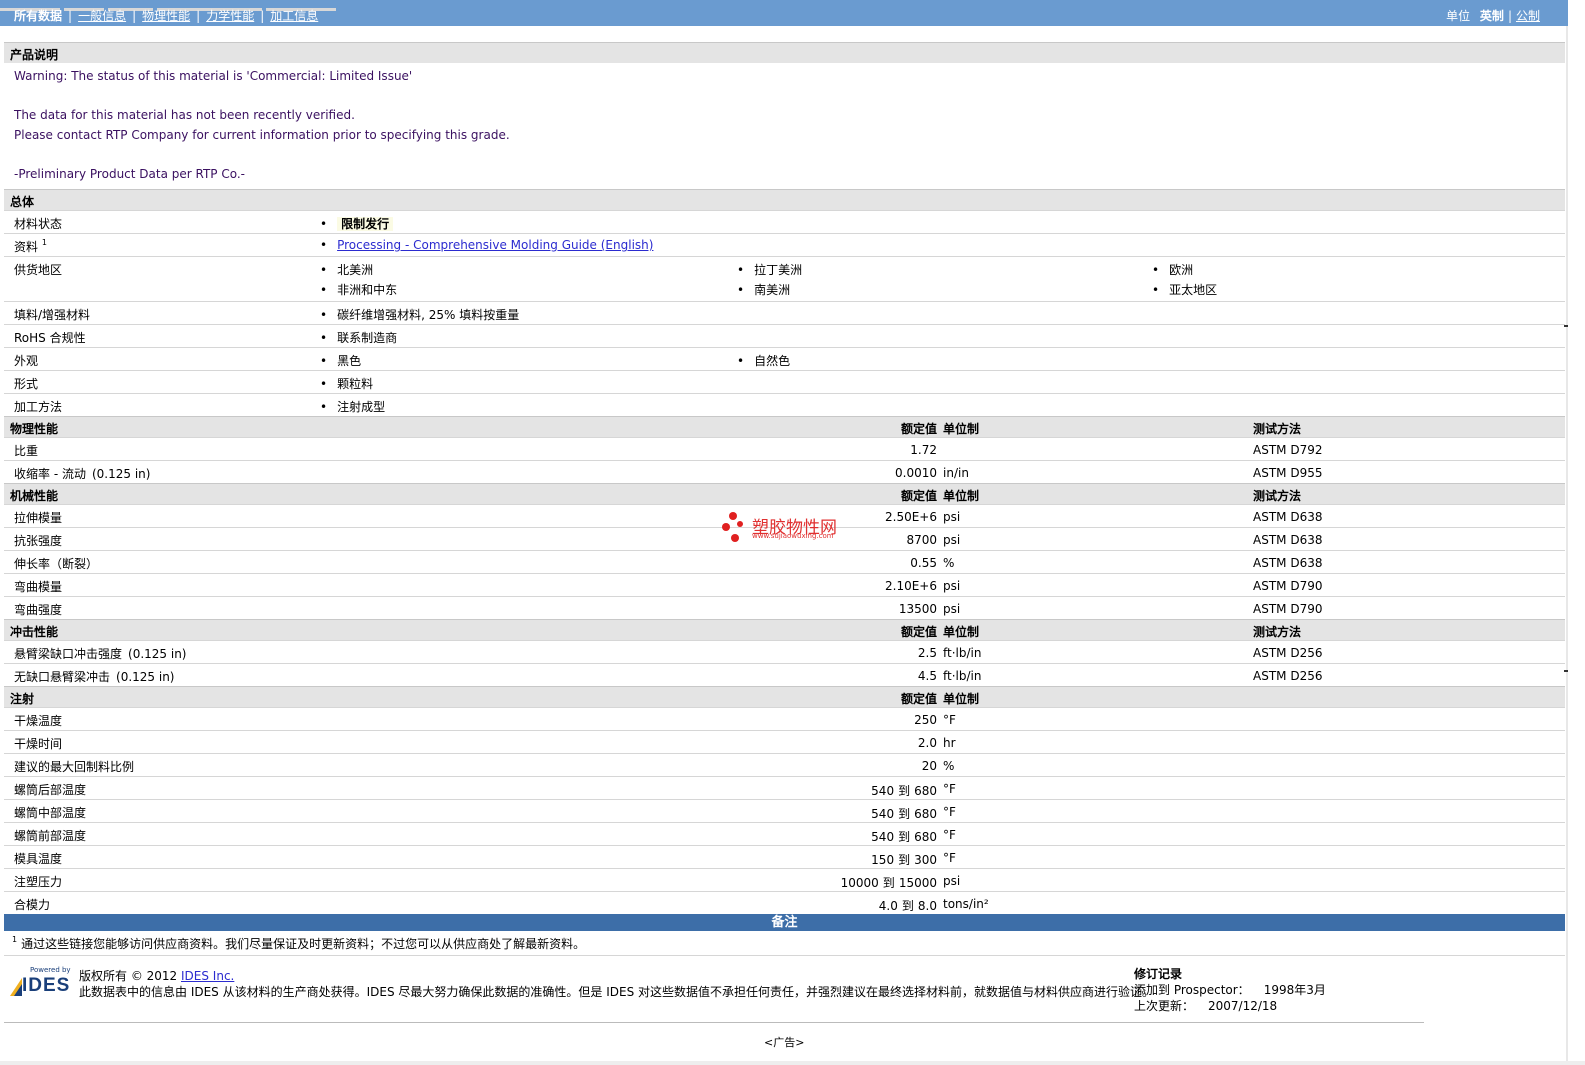 The image size is (1585, 1065). I want to click on updated-label: 上次更新：, so click(1164, 1006).